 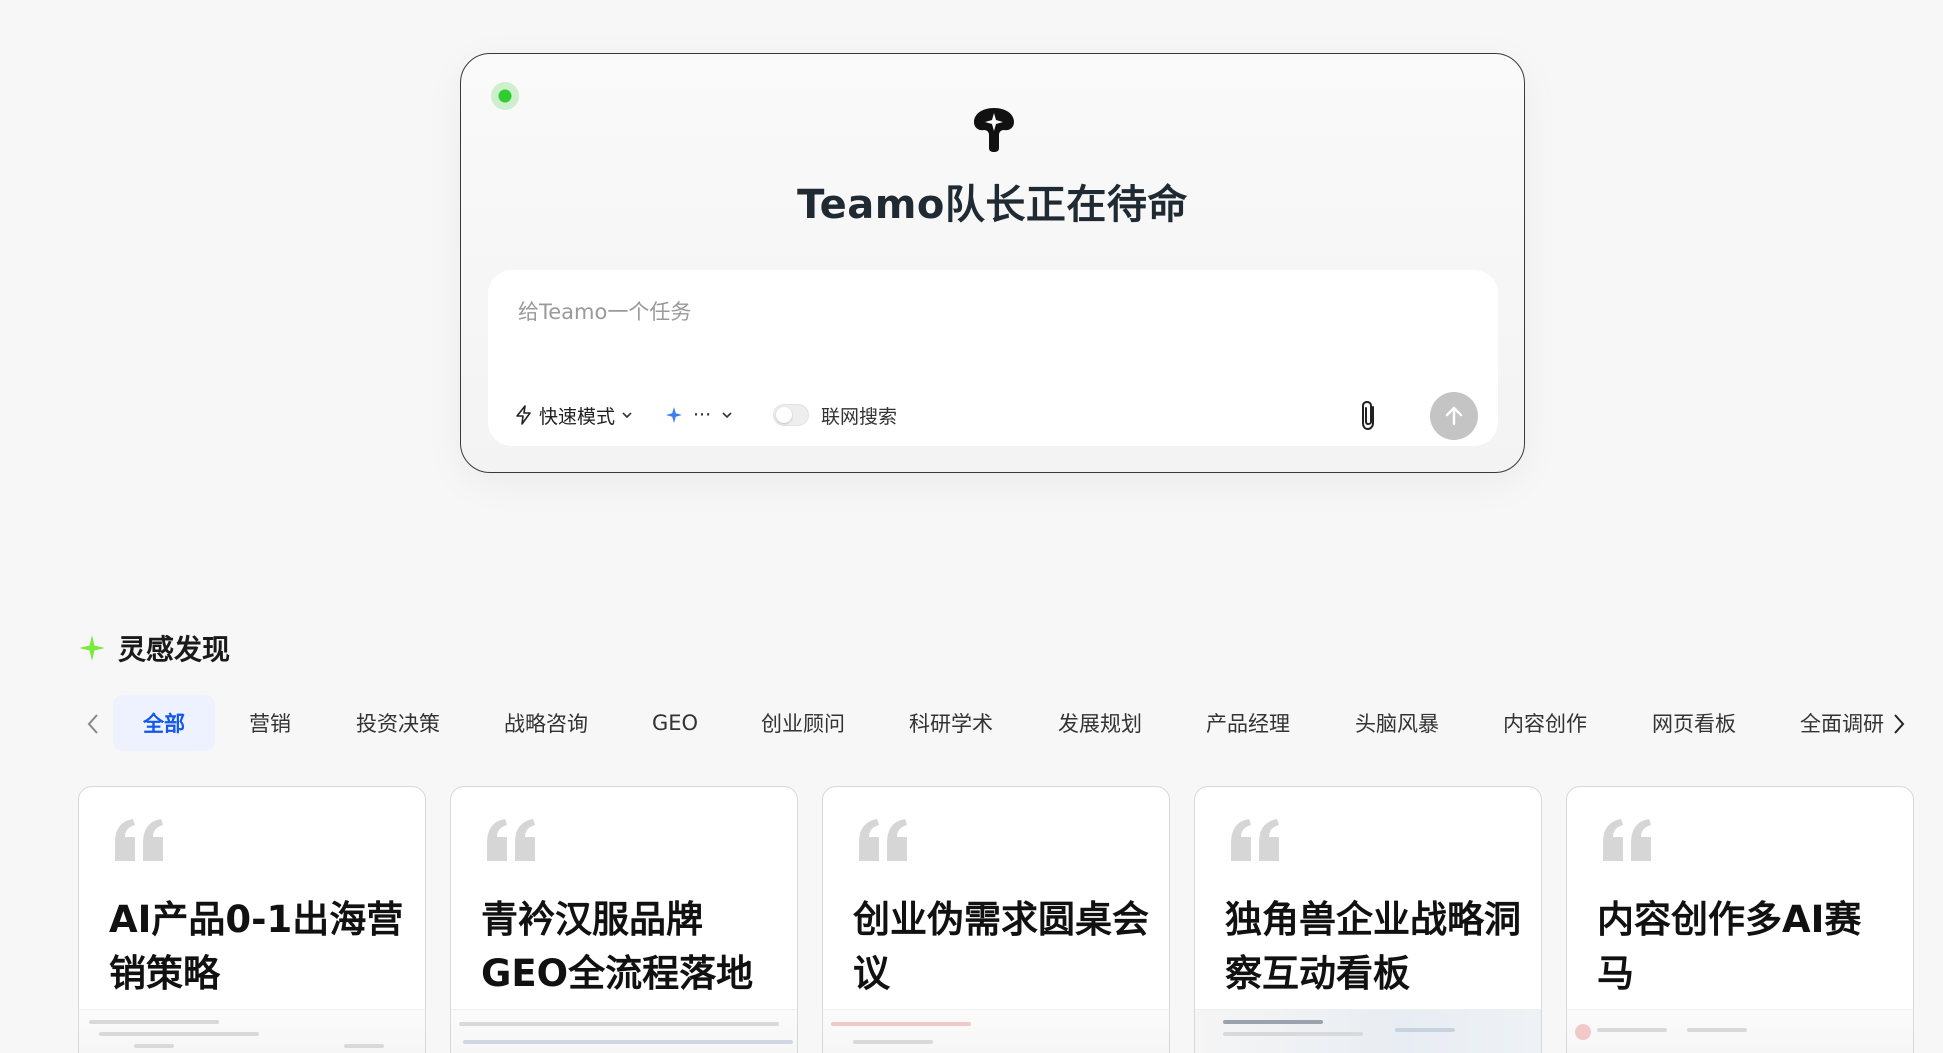 What do you see at coordinates (577, 416) in the screenshot?
I see `mode-label: 快速模式` at bounding box center [577, 416].